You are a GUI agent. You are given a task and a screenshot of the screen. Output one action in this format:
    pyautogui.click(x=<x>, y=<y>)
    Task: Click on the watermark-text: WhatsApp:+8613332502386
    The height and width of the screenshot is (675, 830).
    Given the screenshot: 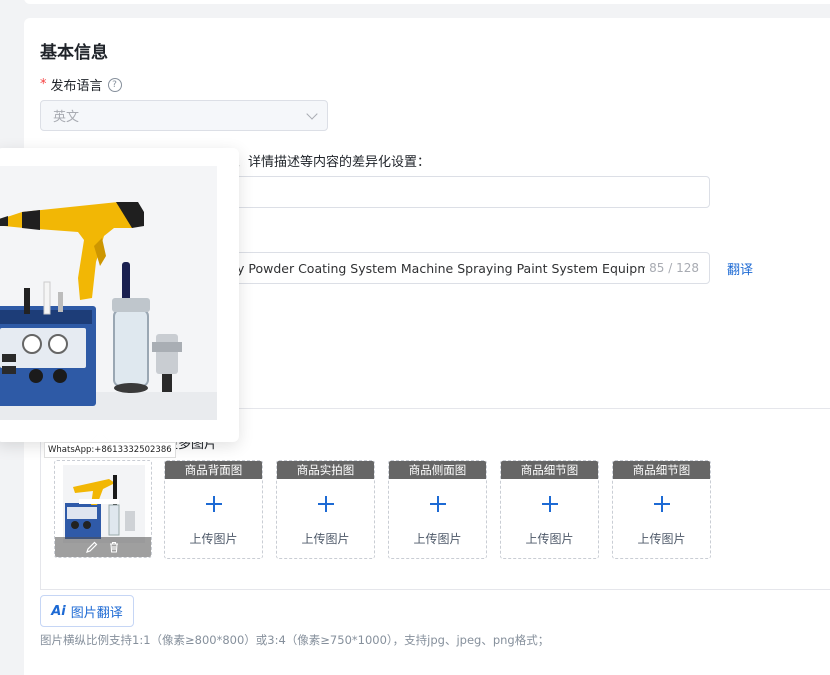 What is the action you would take?
    pyautogui.click(x=110, y=450)
    